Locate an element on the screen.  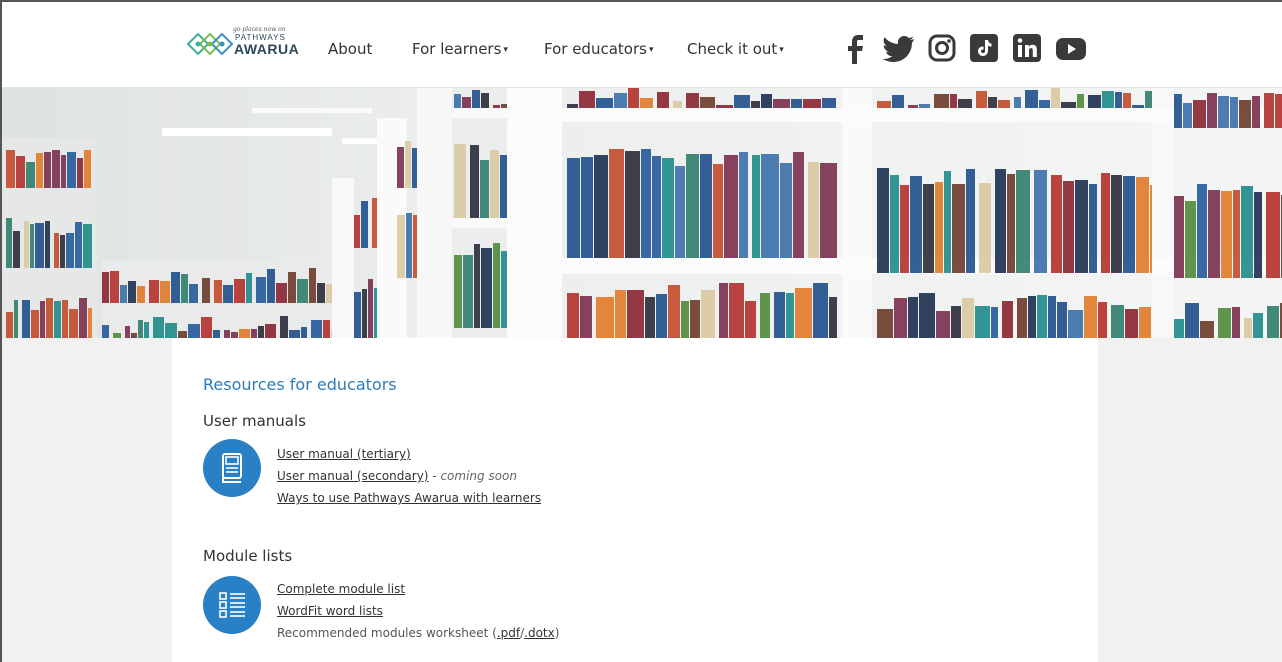
worksheet-pdf-link: .pdf is located at coordinates (508, 633).